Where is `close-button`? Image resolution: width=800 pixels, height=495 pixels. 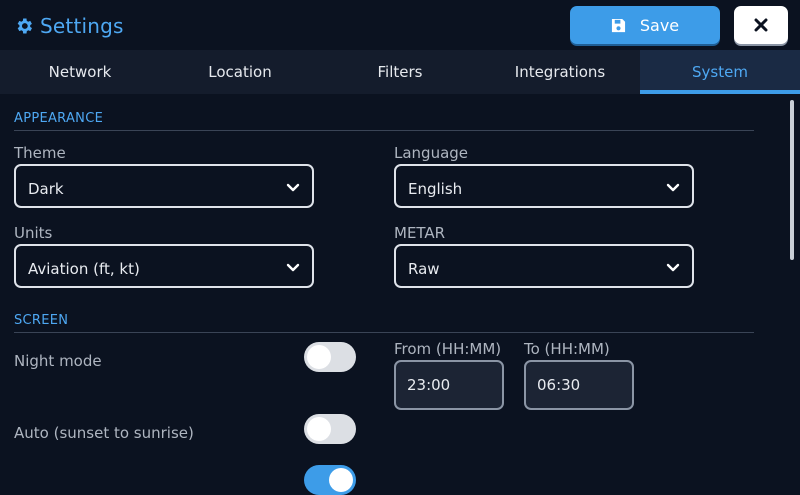
close-button is located at coordinates (761, 25).